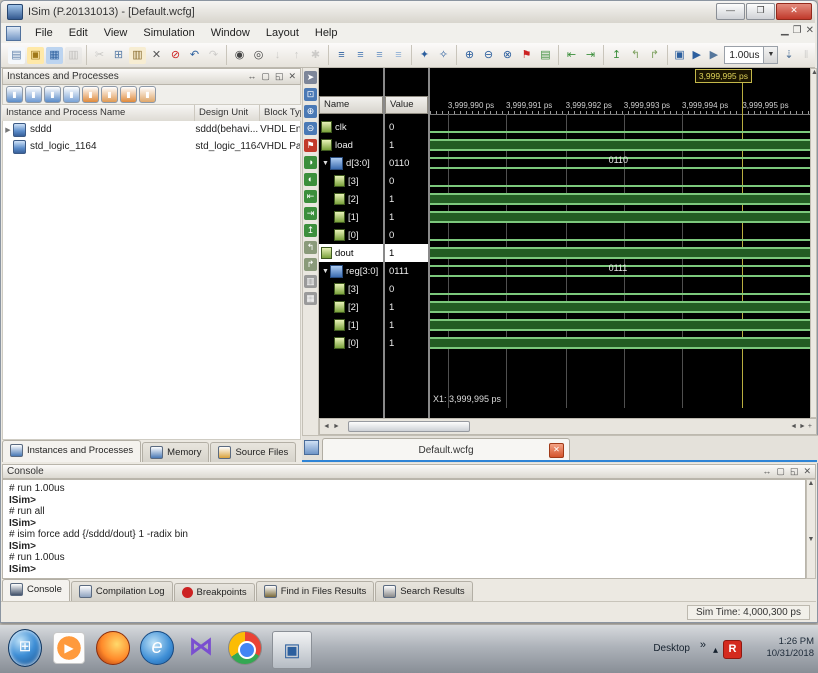  Describe the element at coordinates (16, 55) in the screenshot. I see `new-icon: ▤` at that location.